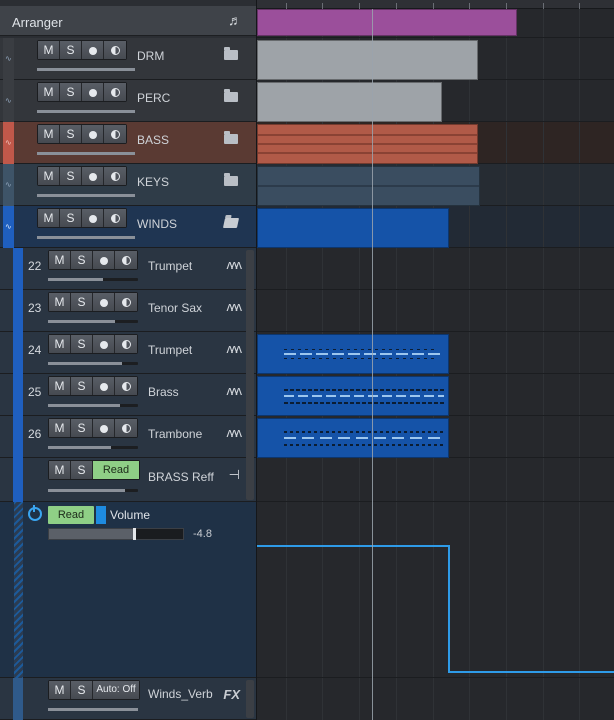  Describe the element at coordinates (231, 694) in the screenshot. I see `fx-icon: FX` at that location.